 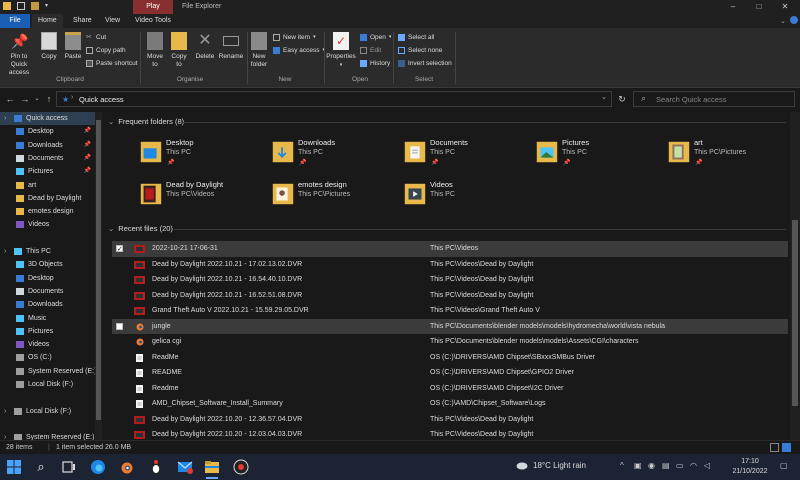 I want to click on sidebar-item: OS (C:), so click(x=47, y=357).